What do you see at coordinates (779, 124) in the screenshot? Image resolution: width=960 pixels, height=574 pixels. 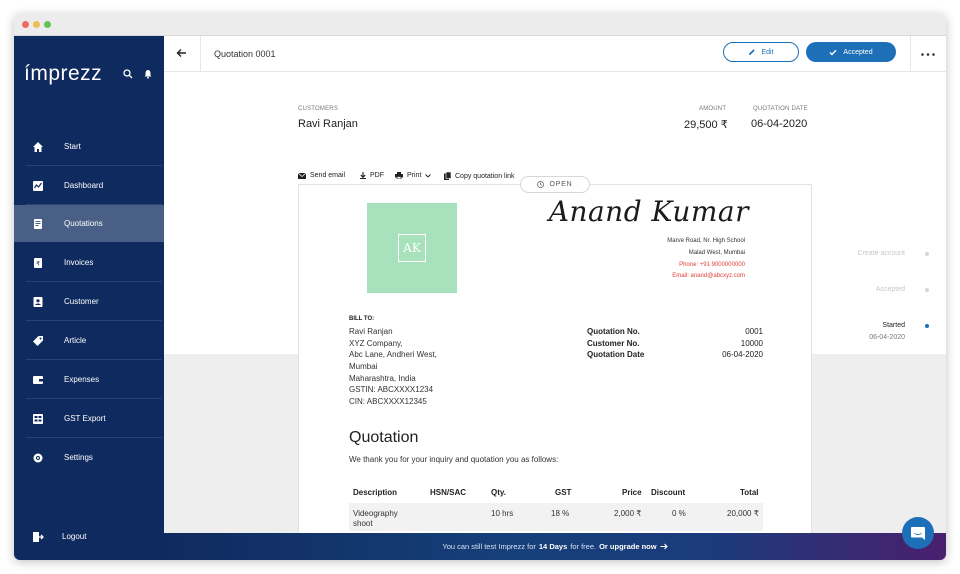 I see `quotation-date-value: 06-04-2020` at bounding box center [779, 124].